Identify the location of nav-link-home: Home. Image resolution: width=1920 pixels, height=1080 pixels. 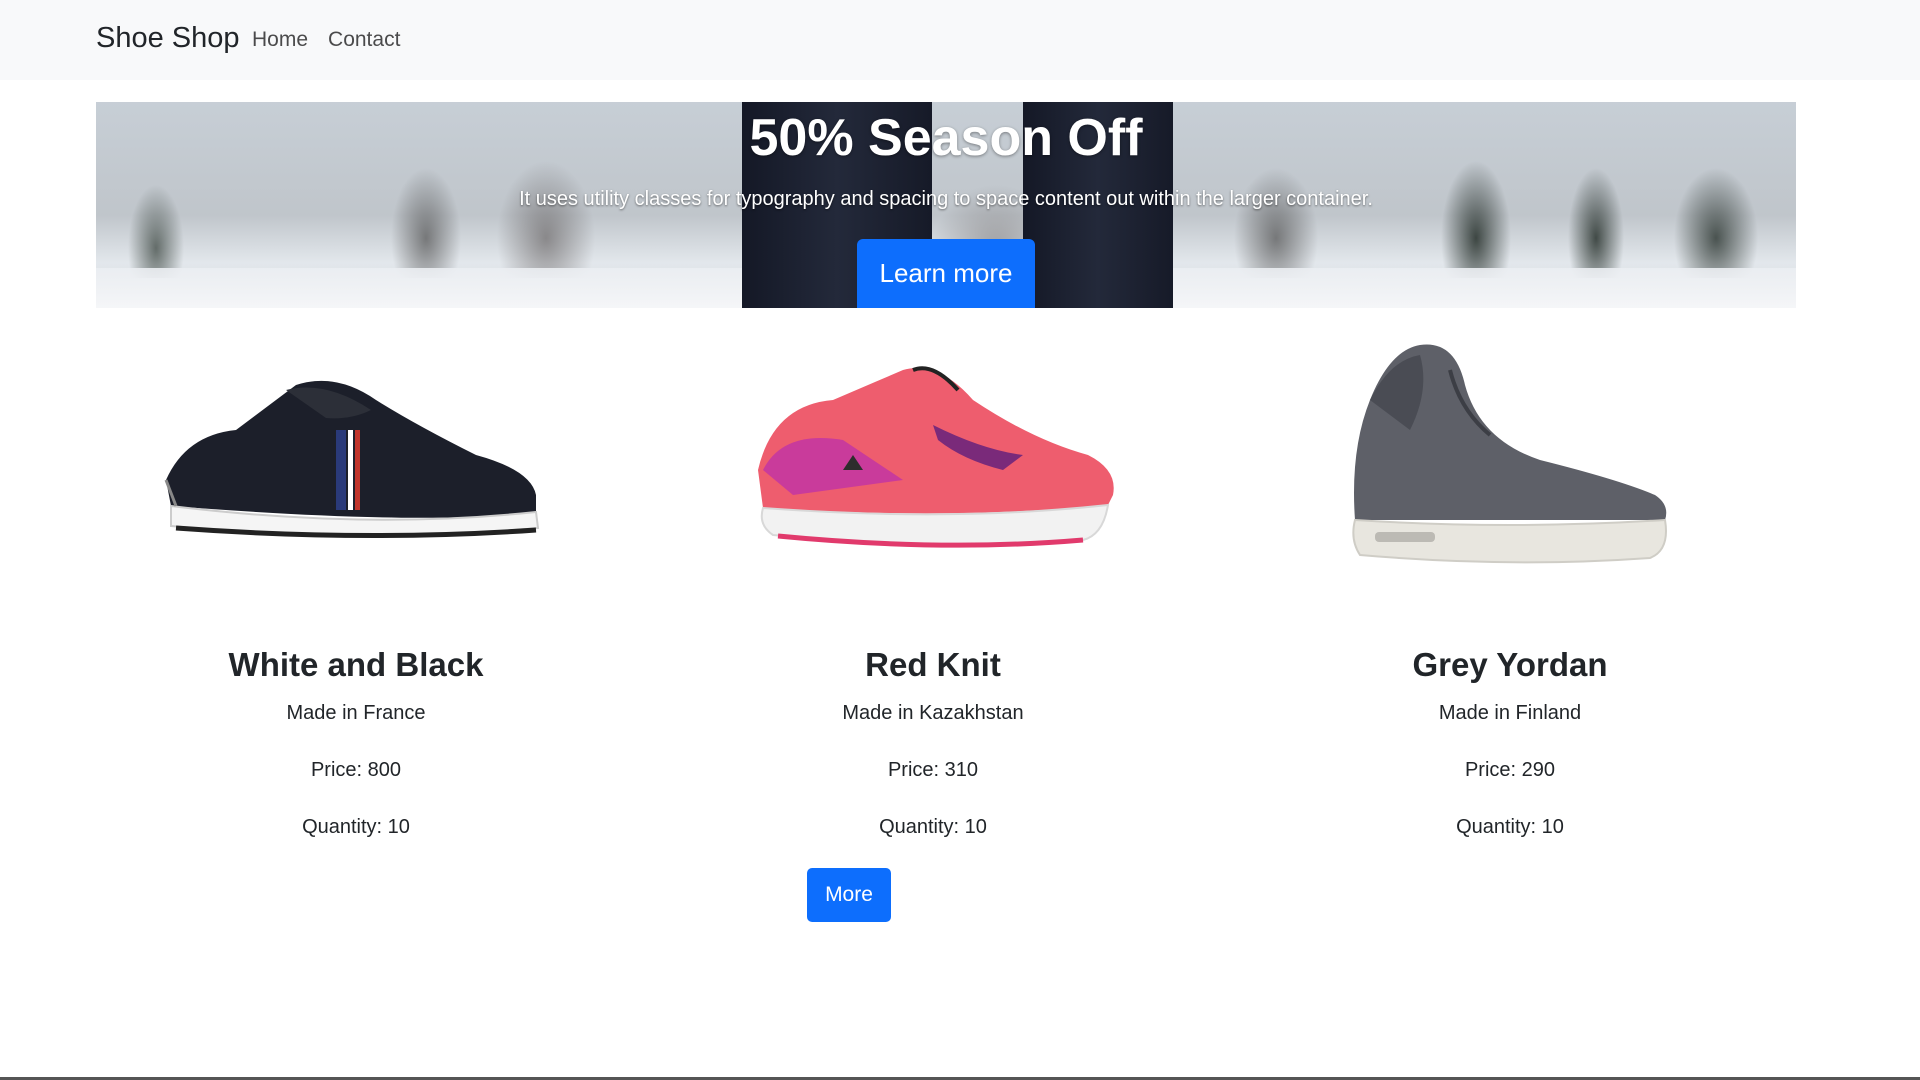
(280, 40).